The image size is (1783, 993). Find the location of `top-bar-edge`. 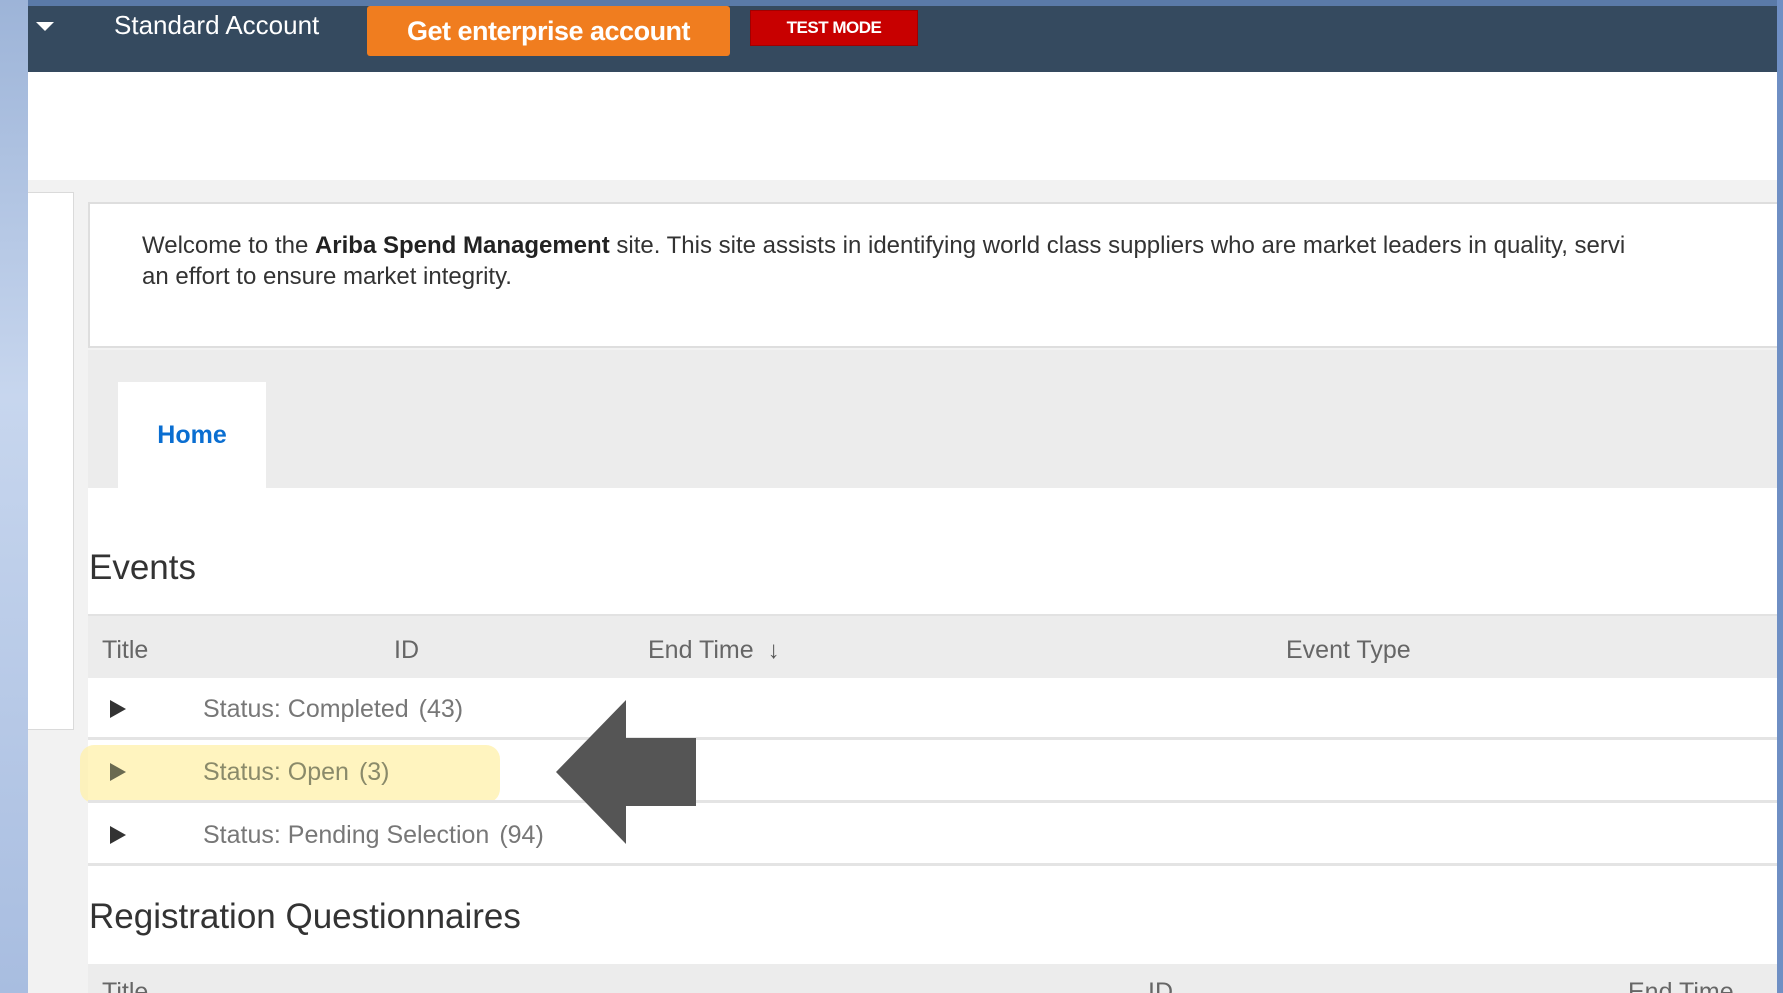

top-bar-edge is located at coordinates (902, 3).